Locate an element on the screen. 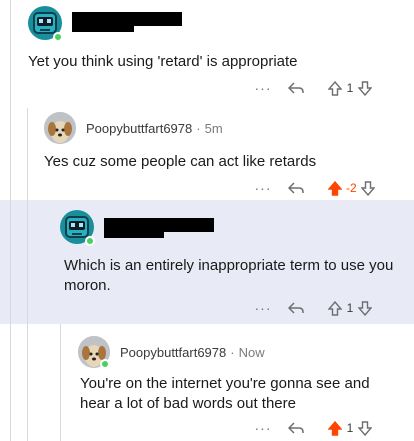 This screenshot has width=414, height=441. comment-actions: ··· -2 is located at coordinates (313, 188).